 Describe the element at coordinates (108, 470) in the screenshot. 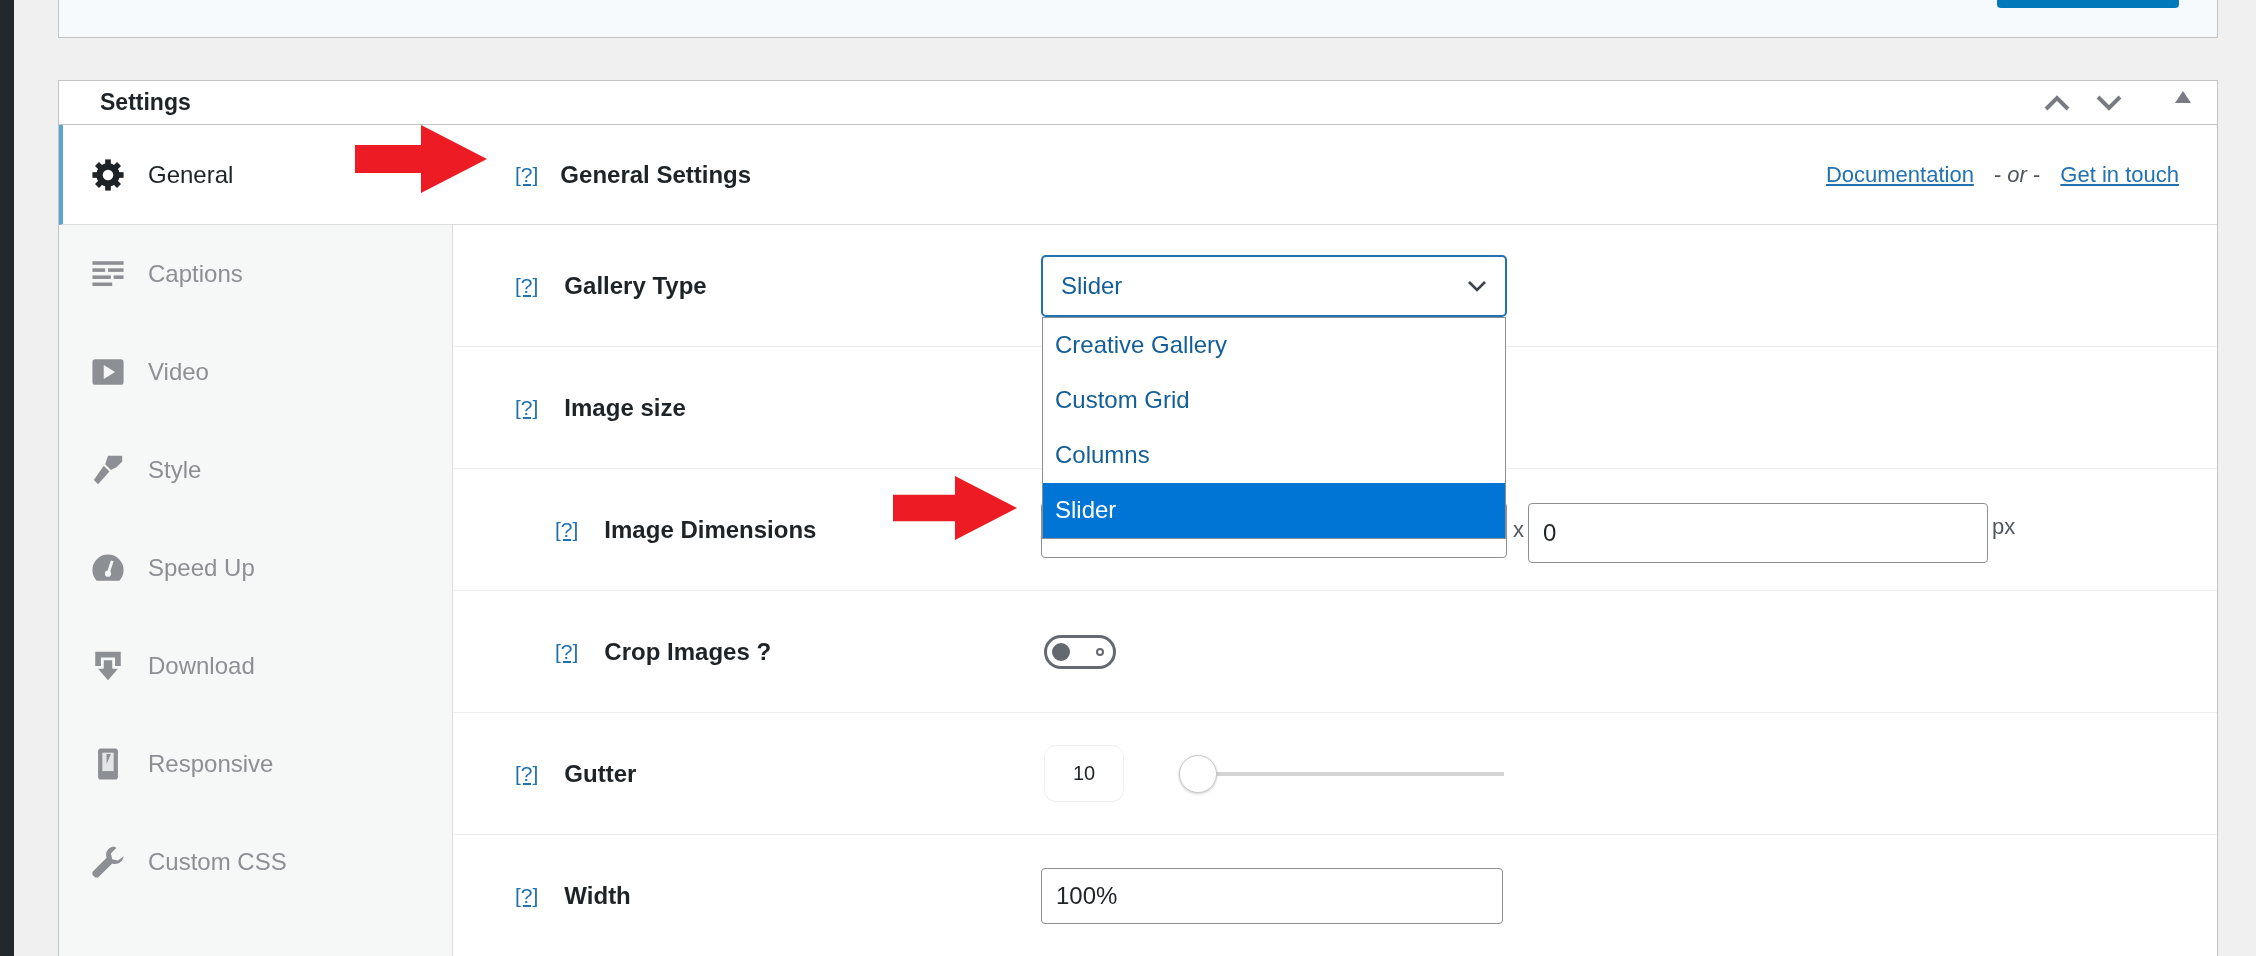

I see `brush-icon` at that location.